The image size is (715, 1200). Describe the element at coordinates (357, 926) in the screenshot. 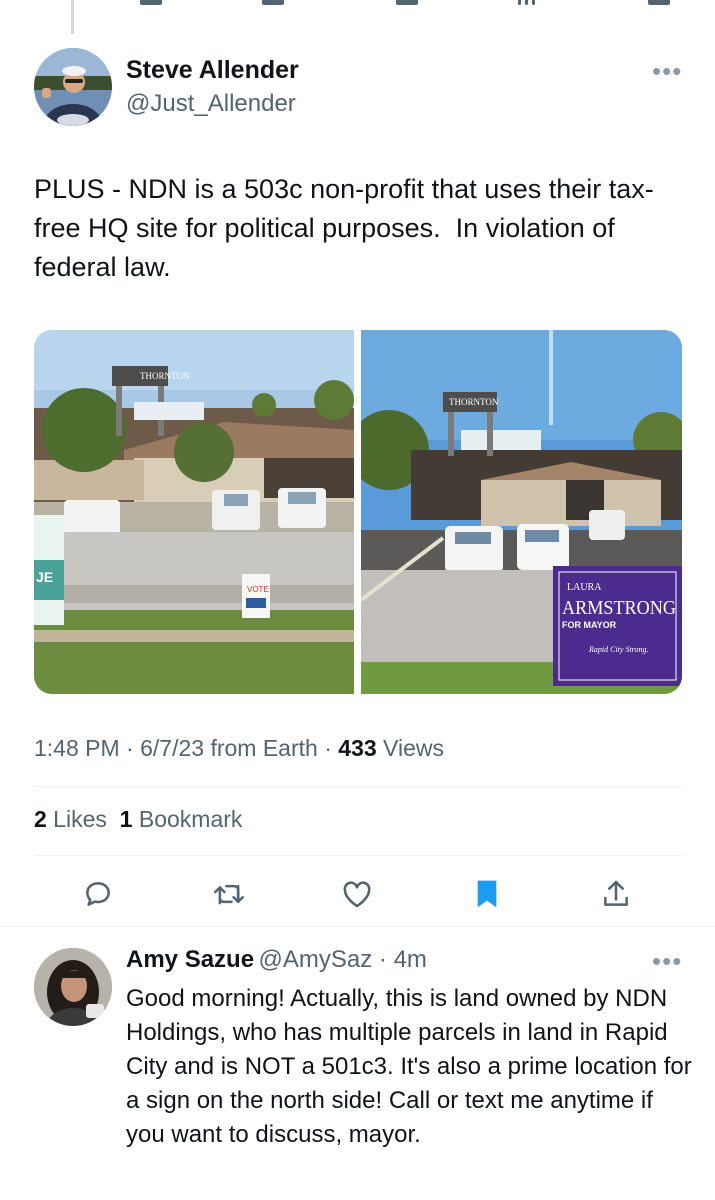

I see `section-divider` at that location.